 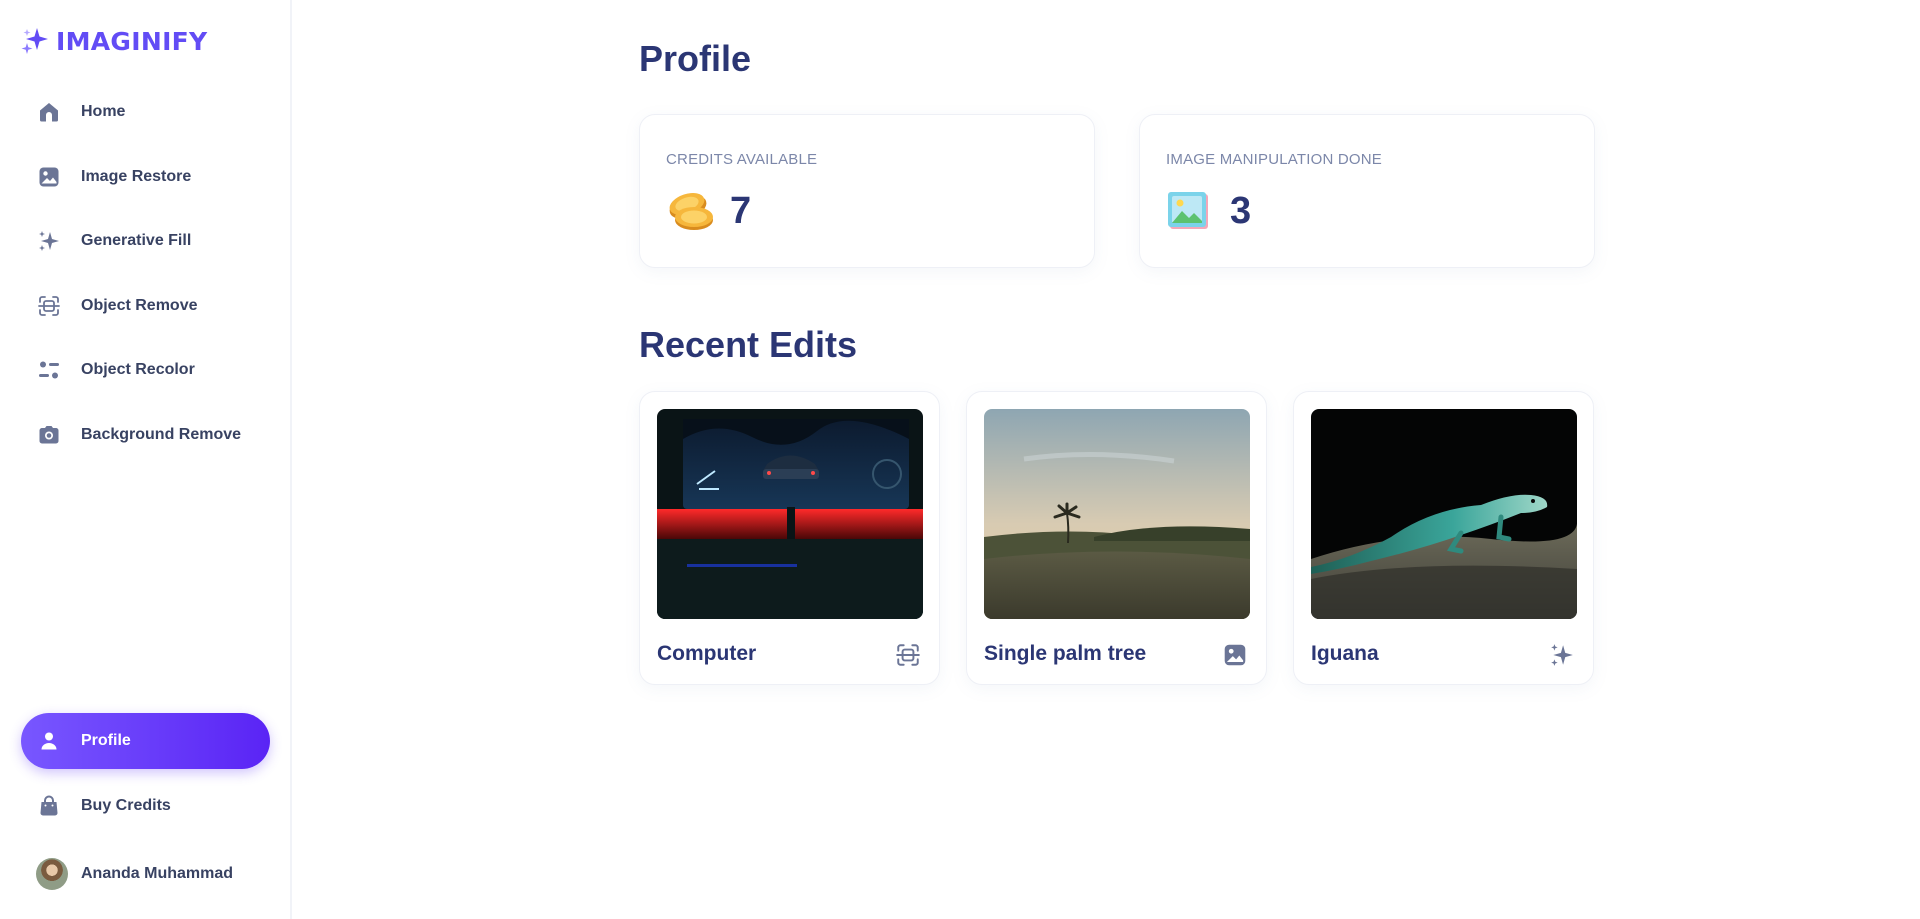 What do you see at coordinates (741, 210) in the screenshot?
I see `credits-value: 7` at bounding box center [741, 210].